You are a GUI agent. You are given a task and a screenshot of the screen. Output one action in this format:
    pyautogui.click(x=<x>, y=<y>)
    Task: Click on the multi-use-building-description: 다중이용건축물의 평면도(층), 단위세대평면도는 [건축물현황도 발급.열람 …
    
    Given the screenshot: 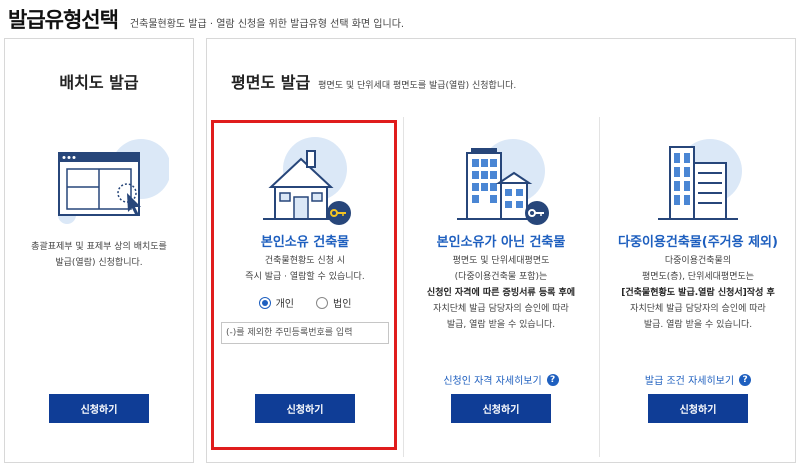 What is the action you would take?
    pyautogui.click(x=698, y=293)
    